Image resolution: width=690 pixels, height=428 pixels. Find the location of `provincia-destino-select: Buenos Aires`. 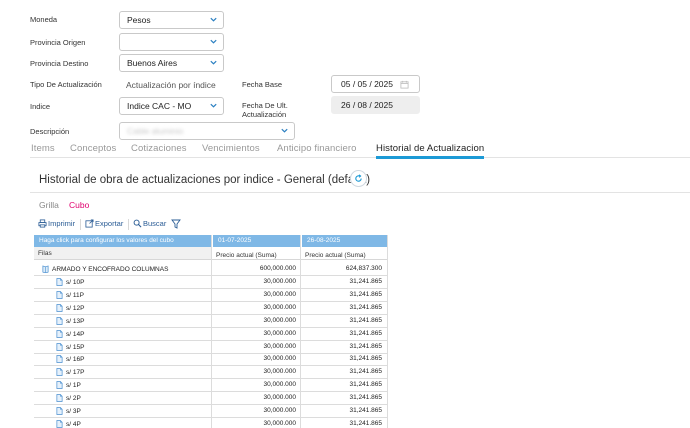

provincia-destino-select: Buenos Aires is located at coordinates (171, 63).